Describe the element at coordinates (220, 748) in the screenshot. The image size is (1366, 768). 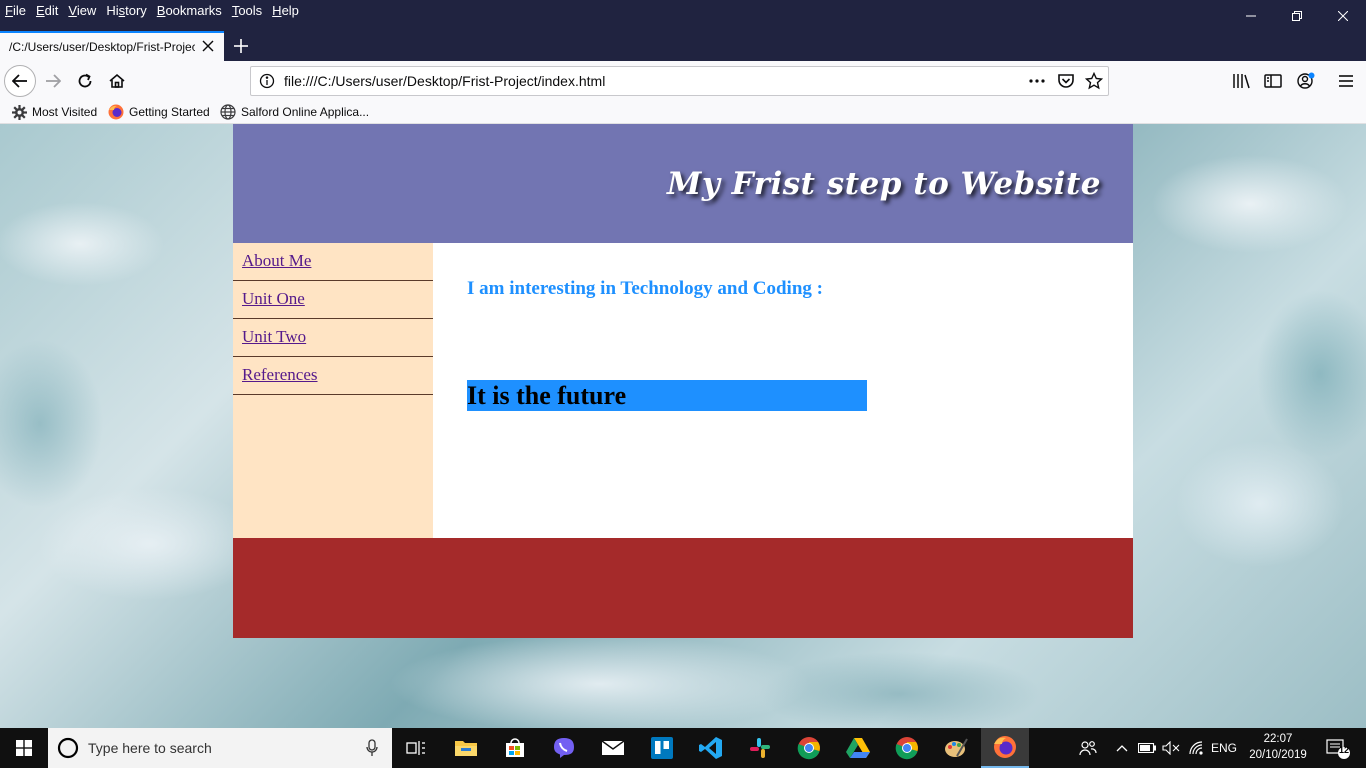
I see `taskbar-search-box: Type here to search` at that location.